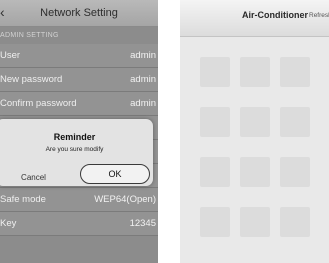 This screenshot has height=263, width=329. Describe the element at coordinates (143, 79) in the screenshot. I see `new-password-value: admin` at that location.